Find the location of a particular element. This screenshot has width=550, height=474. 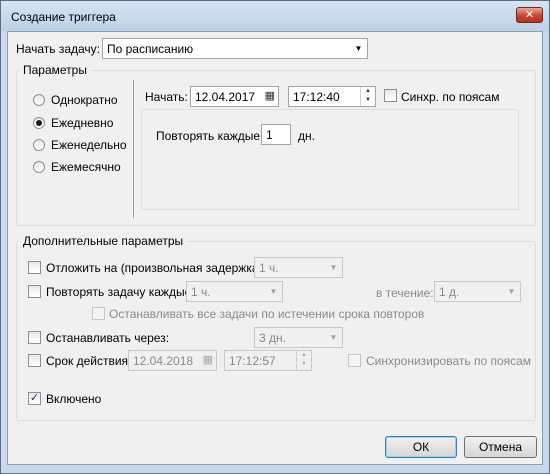

expire-label: Срок действия: is located at coordinates (89, 361).